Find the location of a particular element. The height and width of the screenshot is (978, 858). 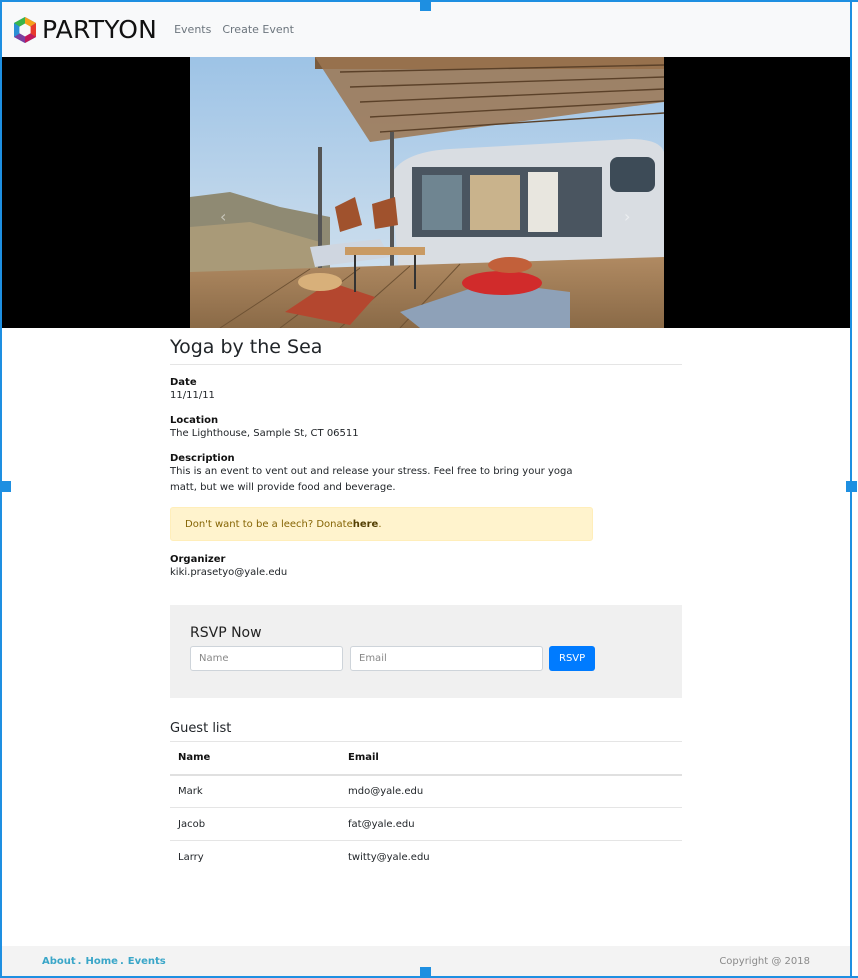

footer-link-events: Events is located at coordinates (147, 961).